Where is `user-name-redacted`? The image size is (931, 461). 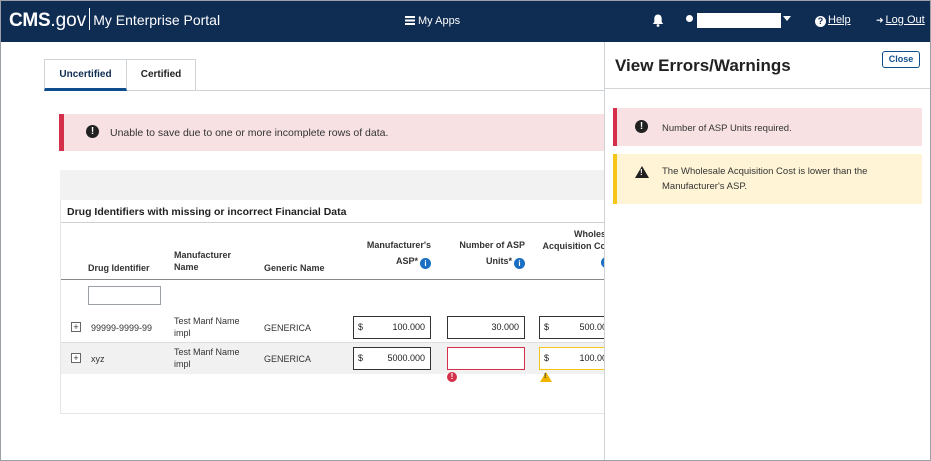 user-name-redacted is located at coordinates (739, 20).